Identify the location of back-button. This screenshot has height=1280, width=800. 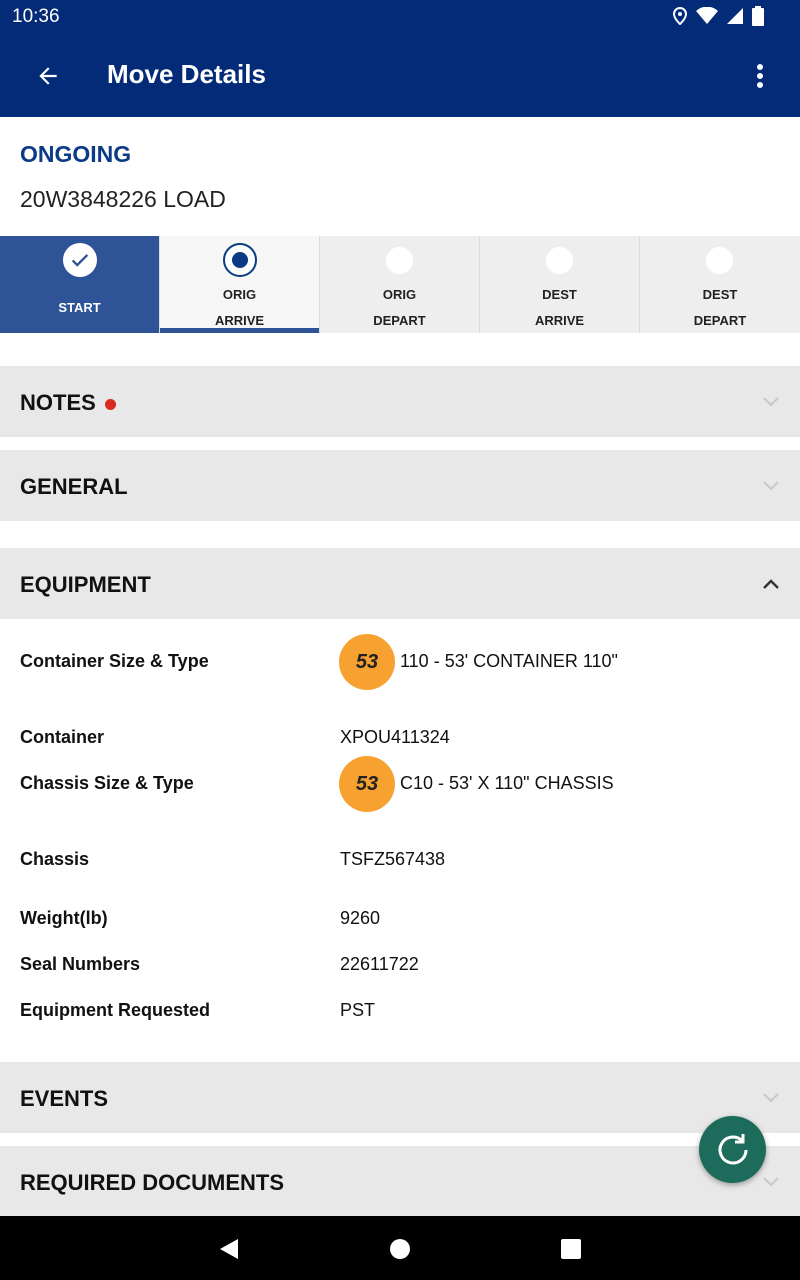
(48, 76).